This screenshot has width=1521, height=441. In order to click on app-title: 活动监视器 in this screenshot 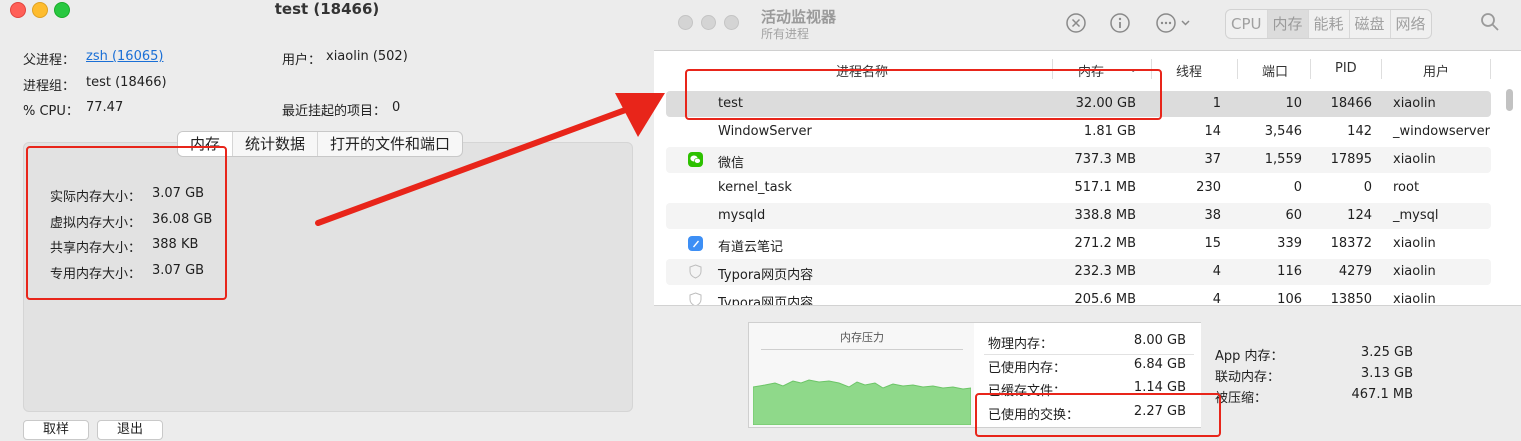, I will do `click(799, 17)`.